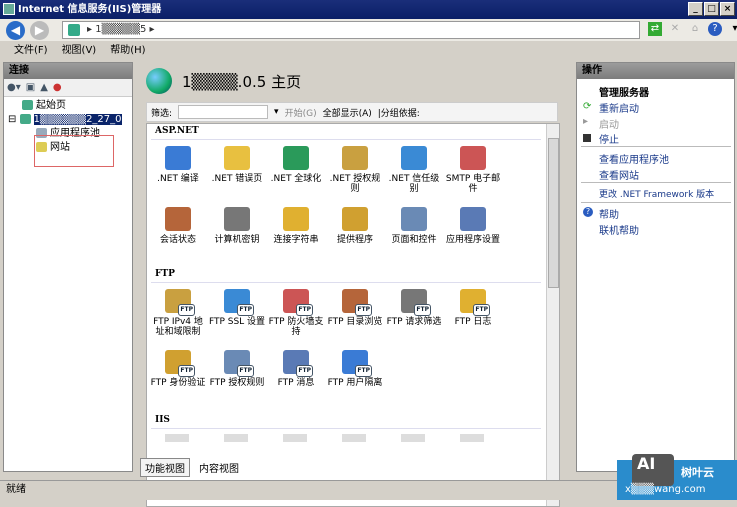  What do you see at coordinates (665, 489) in the screenshot?
I see `watermark-url: x▒▒▒wang.com` at bounding box center [665, 489].